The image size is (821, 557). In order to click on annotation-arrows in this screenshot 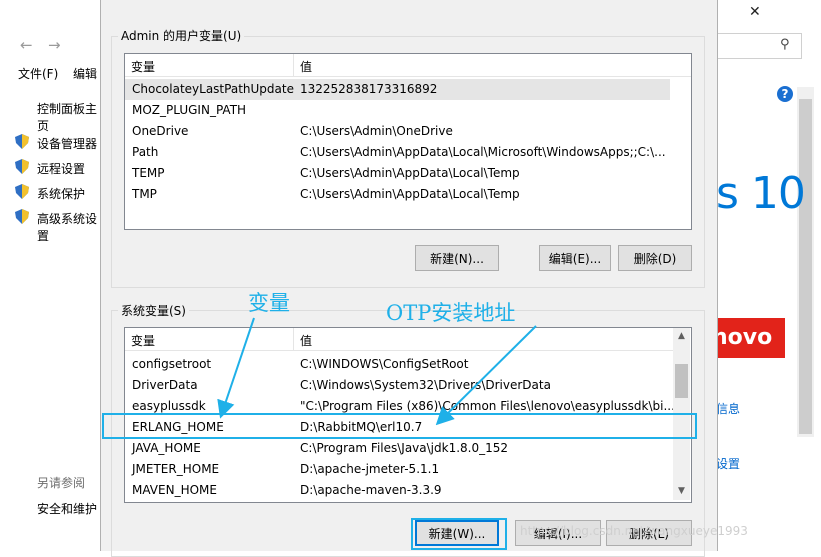, I will do `click(377, 371)`.